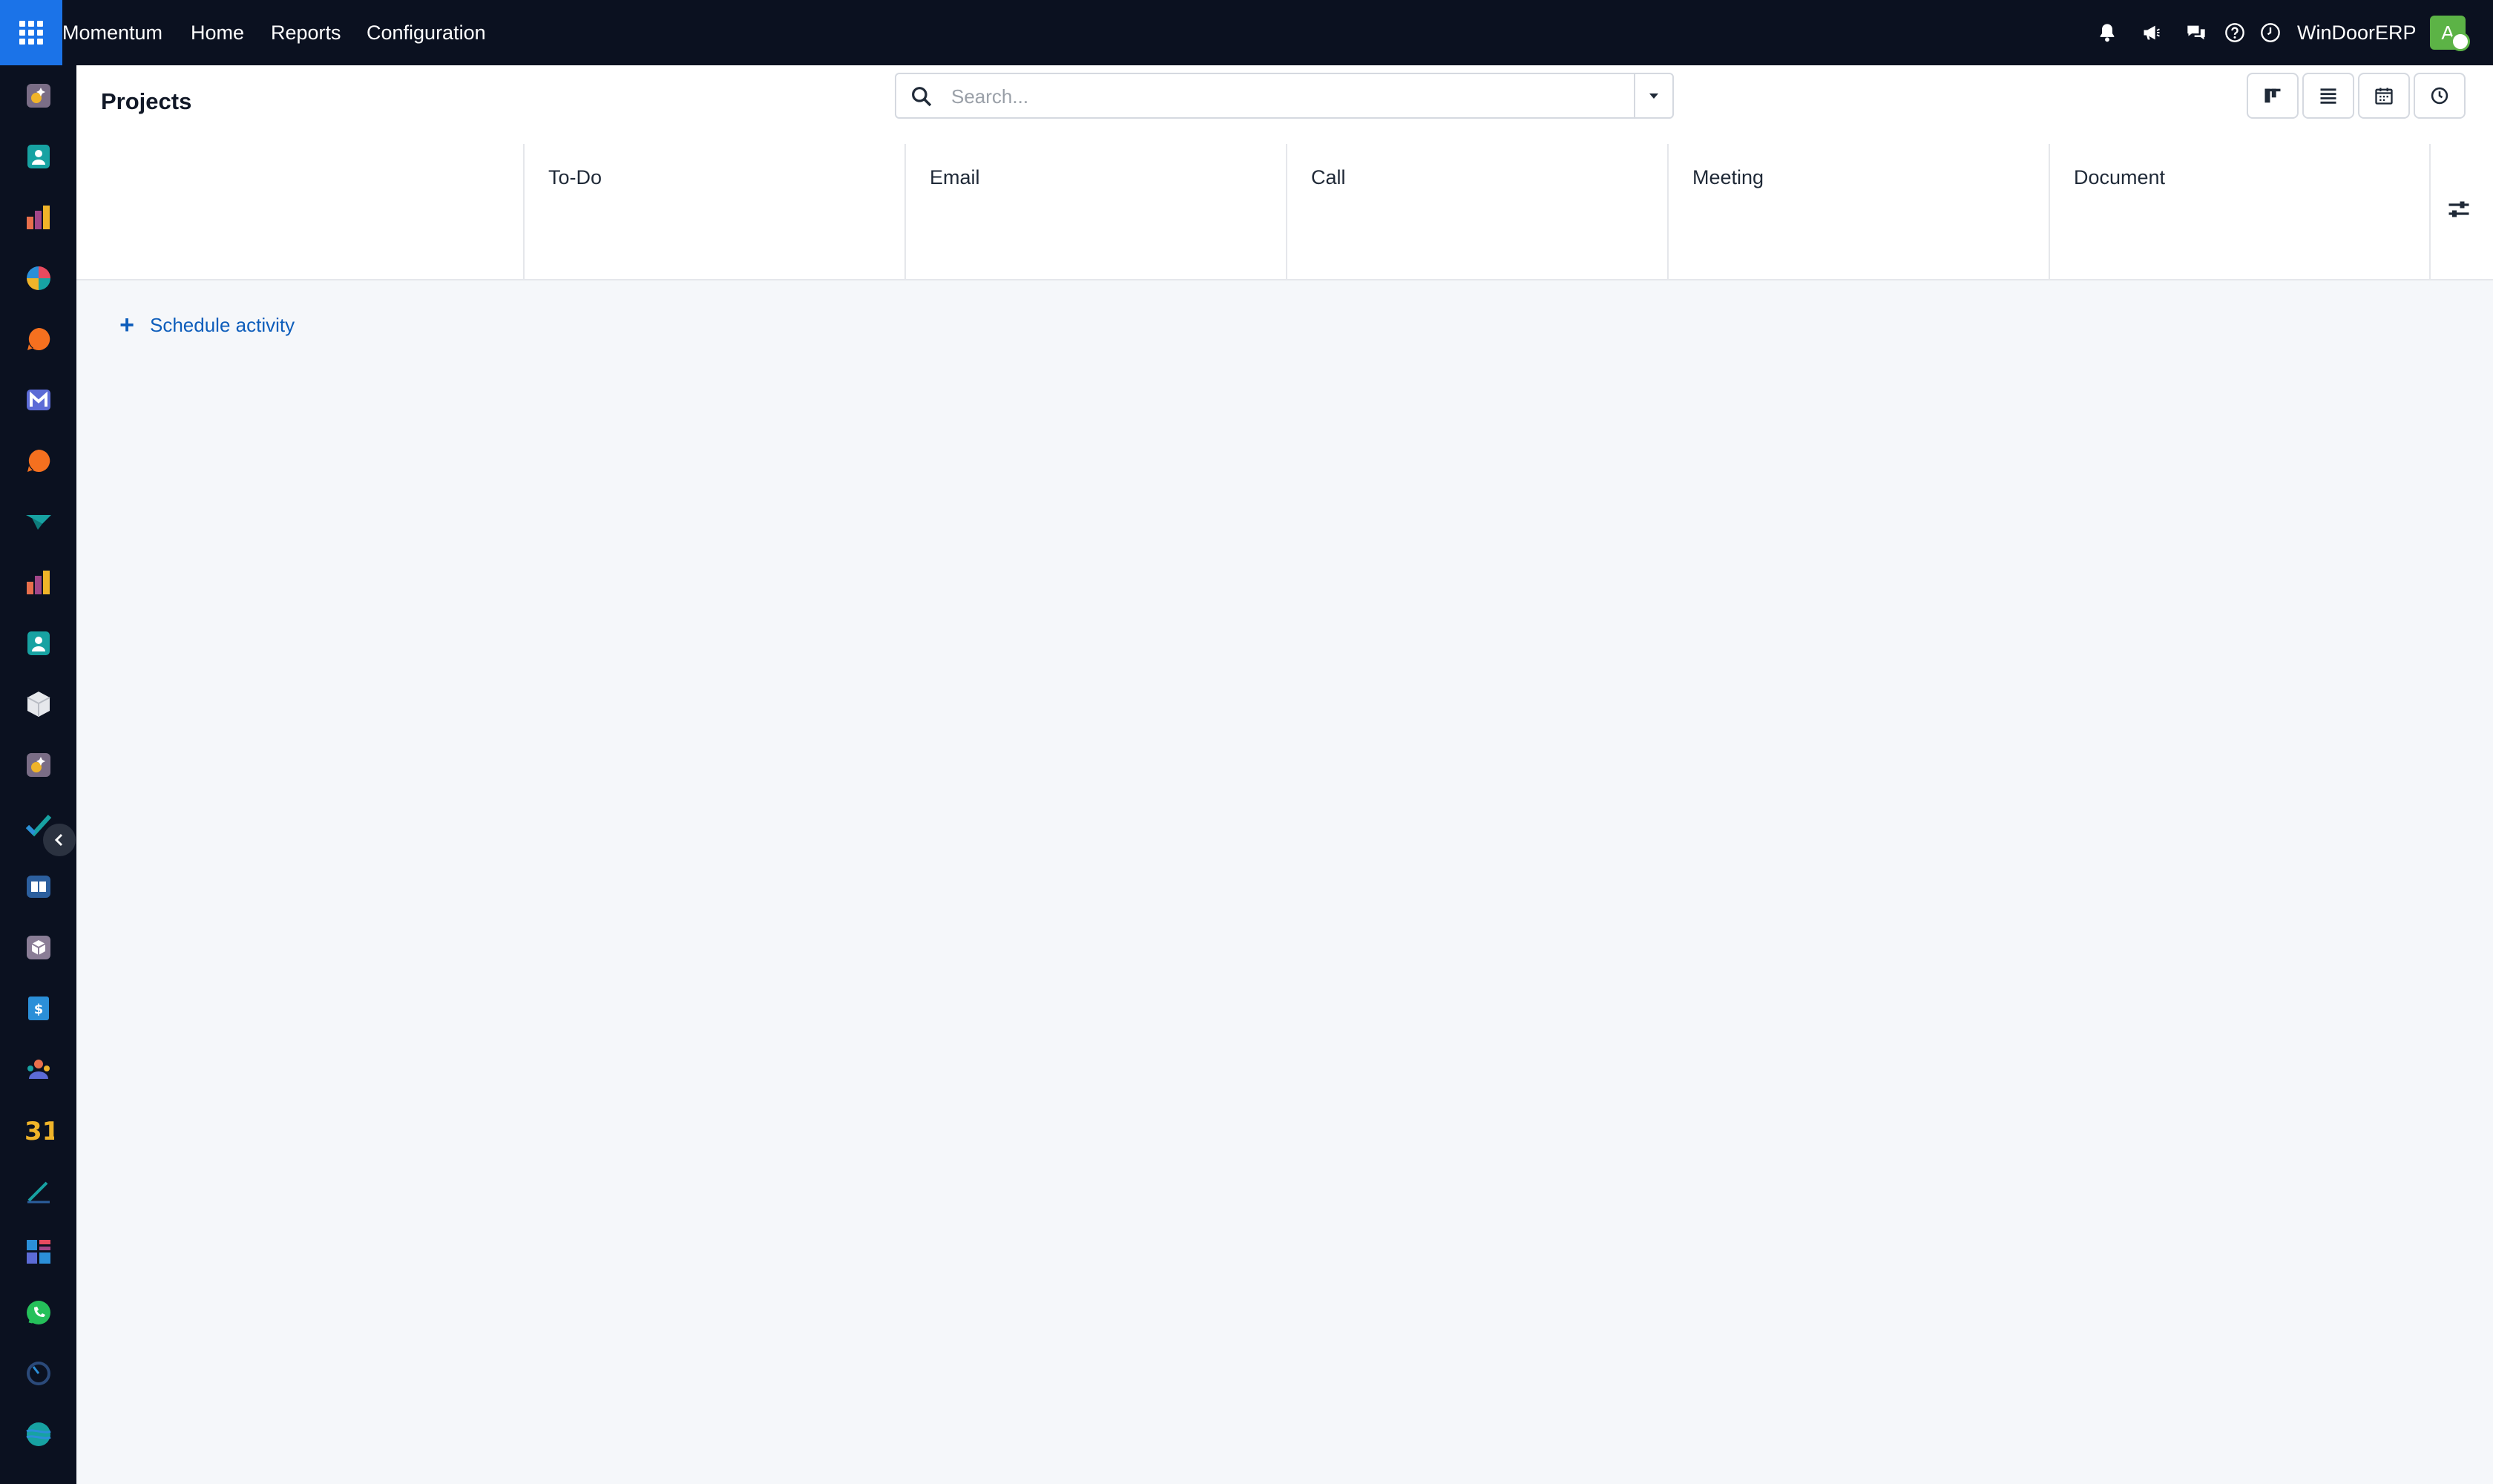 This screenshot has height=1484, width=2493. I want to click on sign-icon, so click(38, 522).